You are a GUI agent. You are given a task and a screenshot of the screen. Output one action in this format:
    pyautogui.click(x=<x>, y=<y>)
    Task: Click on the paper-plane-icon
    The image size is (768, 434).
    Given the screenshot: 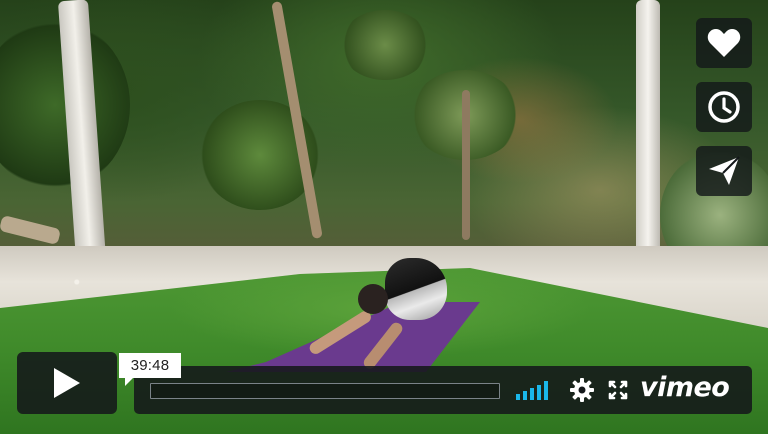 What is the action you would take?
    pyautogui.click(x=724, y=170)
    